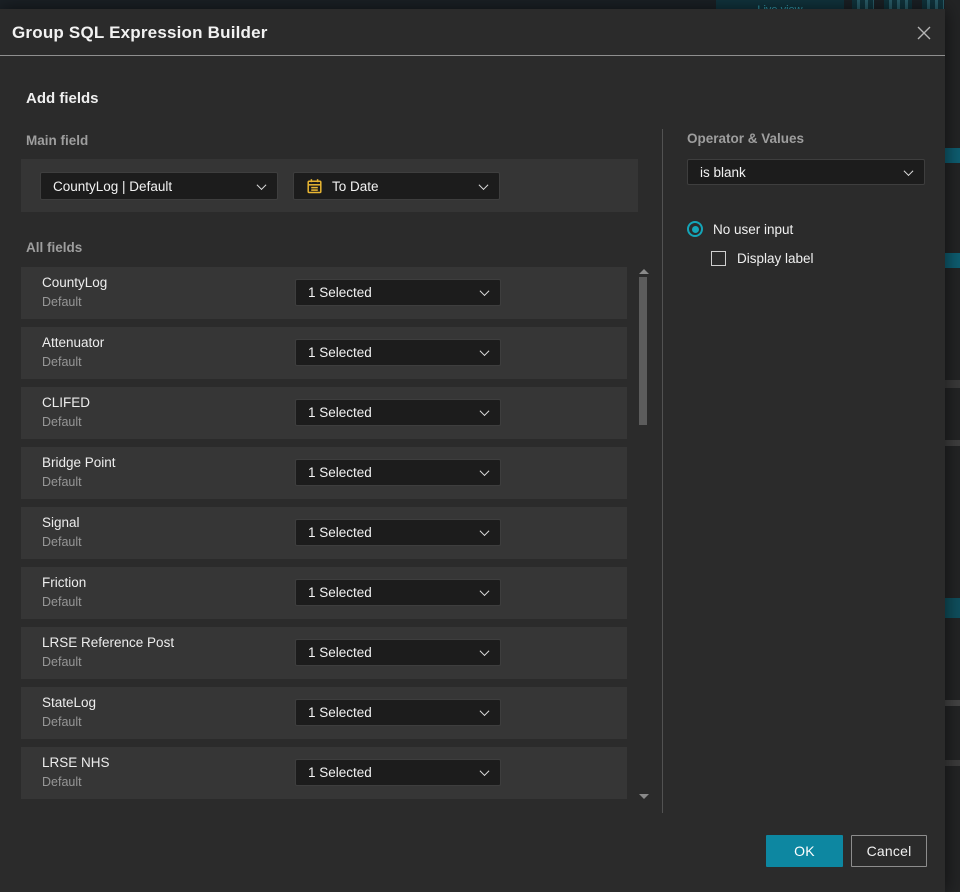 The width and height of the screenshot is (960, 892). I want to click on field-row: CountyLog Default 1 Selected, so click(324, 293).